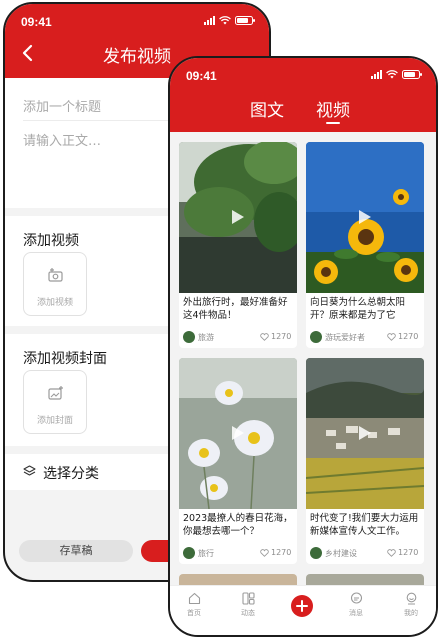 The image size is (440, 639). I want to click on add-video-button: 添加视频, so click(55, 284).